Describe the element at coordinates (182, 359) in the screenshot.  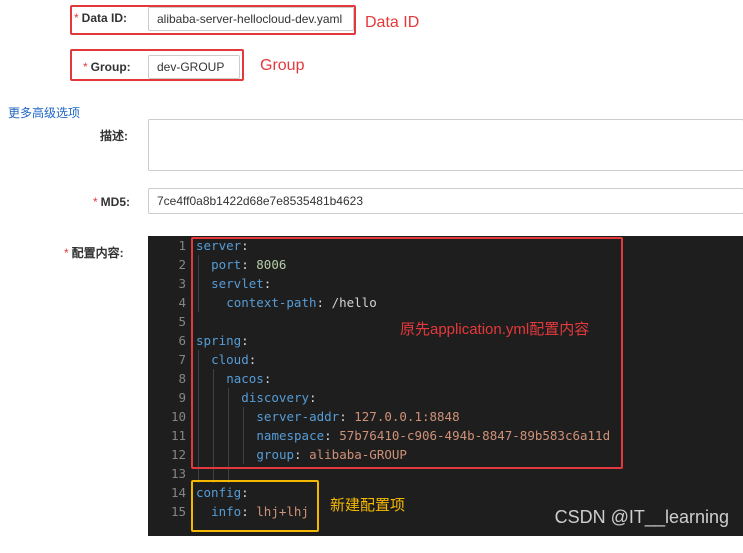
I see `line-number: 7` at that location.